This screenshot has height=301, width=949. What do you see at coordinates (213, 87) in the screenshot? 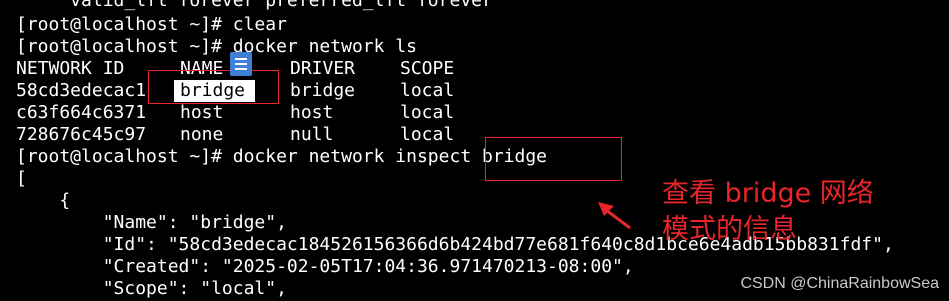
I see `highlight-box-name` at bounding box center [213, 87].